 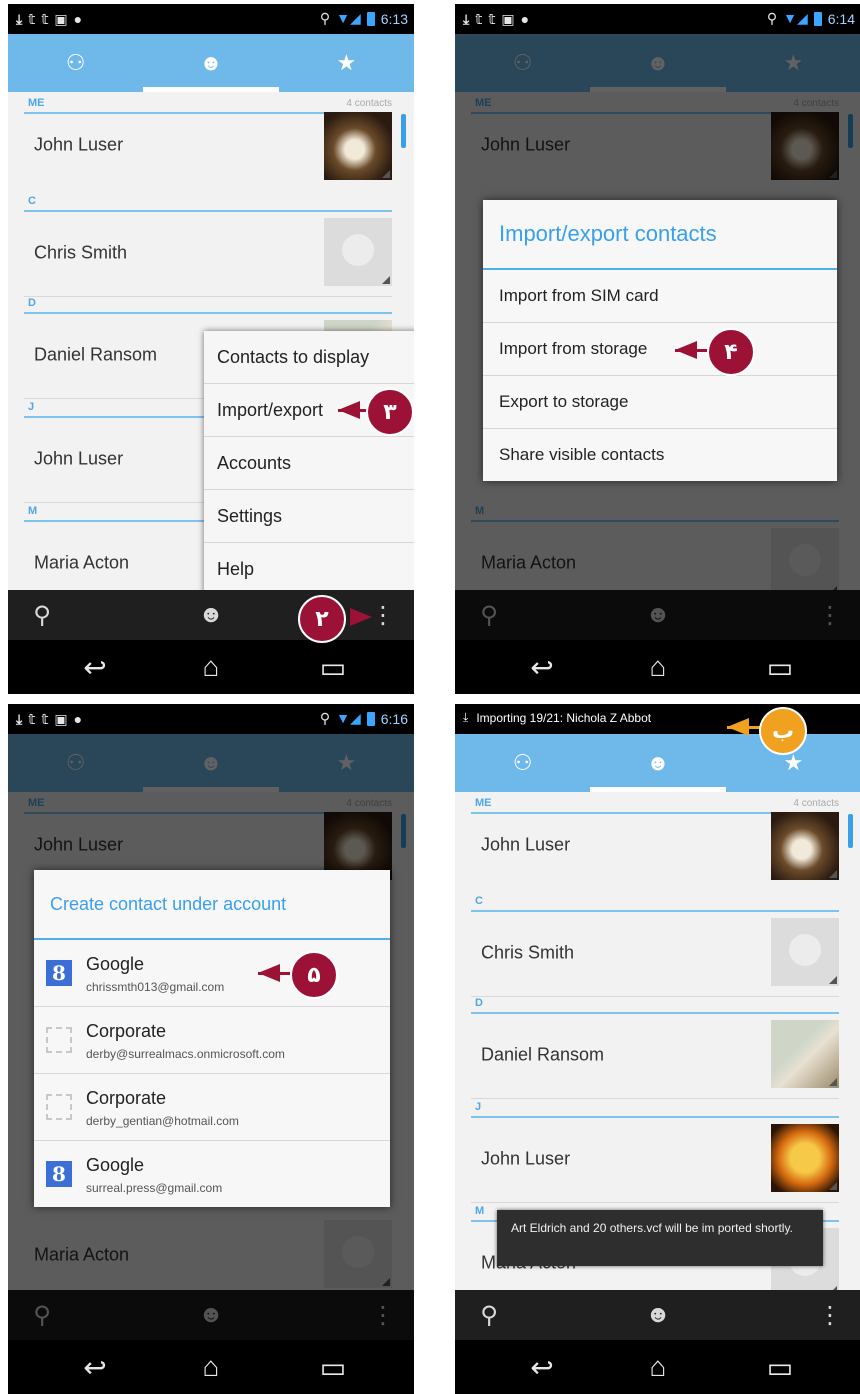 What do you see at coordinates (841, 18) in the screenshot?
I see `clock: 6:14` at bounding box center [841, 18].